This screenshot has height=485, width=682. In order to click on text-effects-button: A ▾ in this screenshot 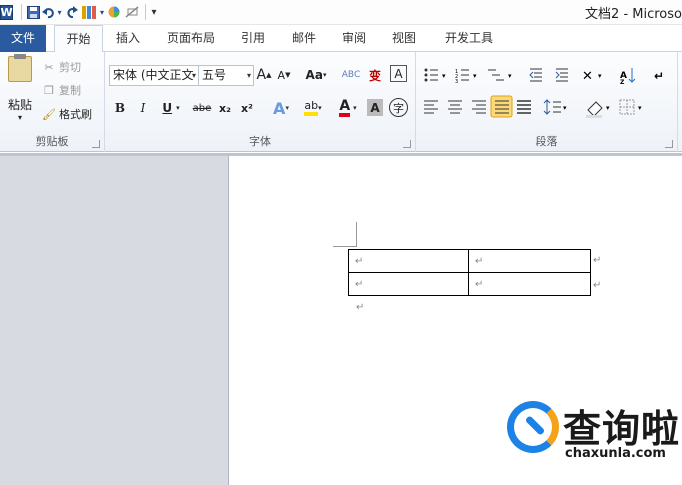, I will do `click(281, 108)`.